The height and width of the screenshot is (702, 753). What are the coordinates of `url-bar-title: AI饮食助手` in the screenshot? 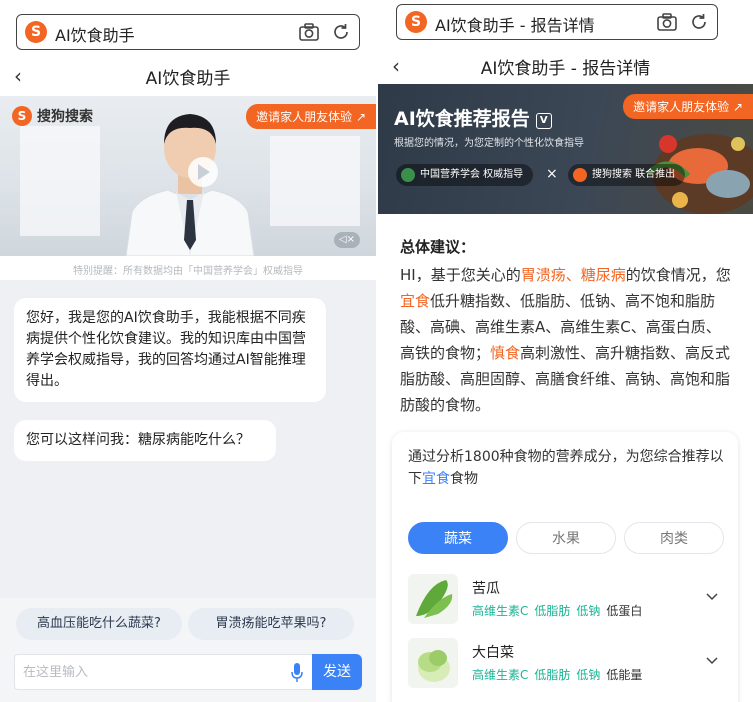 It's located at (95, 35).